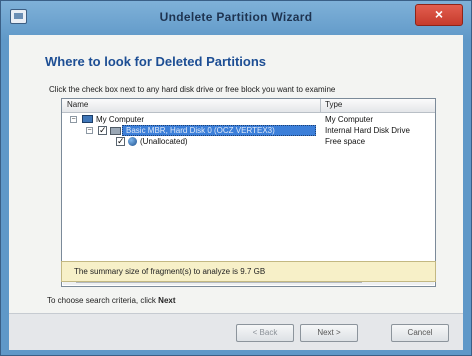  I want to click on hint-action: Next, so click(167, 300).